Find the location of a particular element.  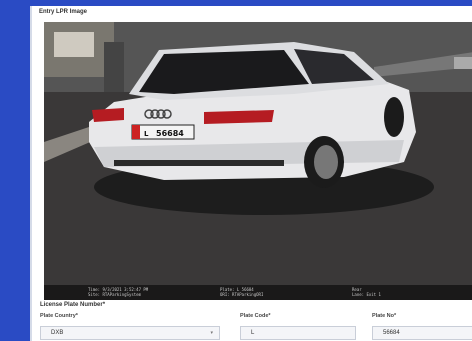

plate-country-value: DXB is located at coordinates (57, 333).